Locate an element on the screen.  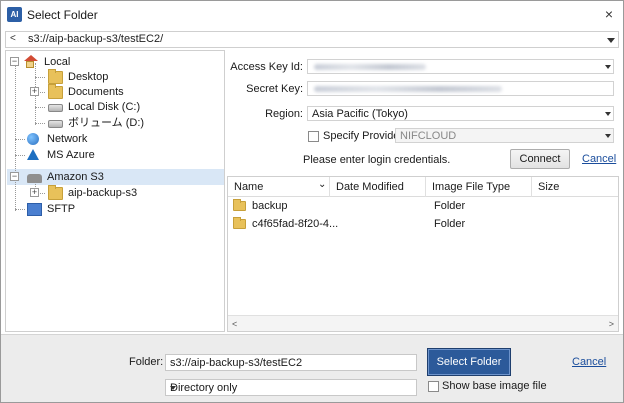
connect-button: Connect is located at coordinates (540, 159).